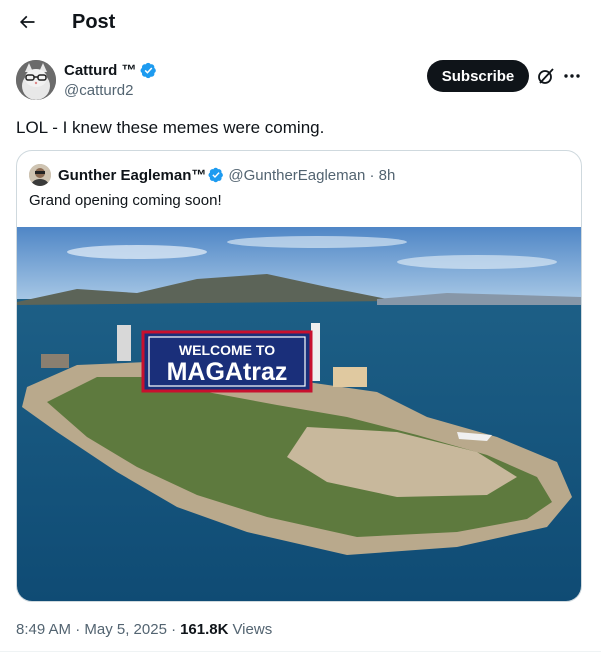 Image resolution: width=601 pixels, height=657 pixels. Describe the element at coordinates (132, 175) in the screenshot. I see `quote-author-name: Gunther Eagleman™` at that location.